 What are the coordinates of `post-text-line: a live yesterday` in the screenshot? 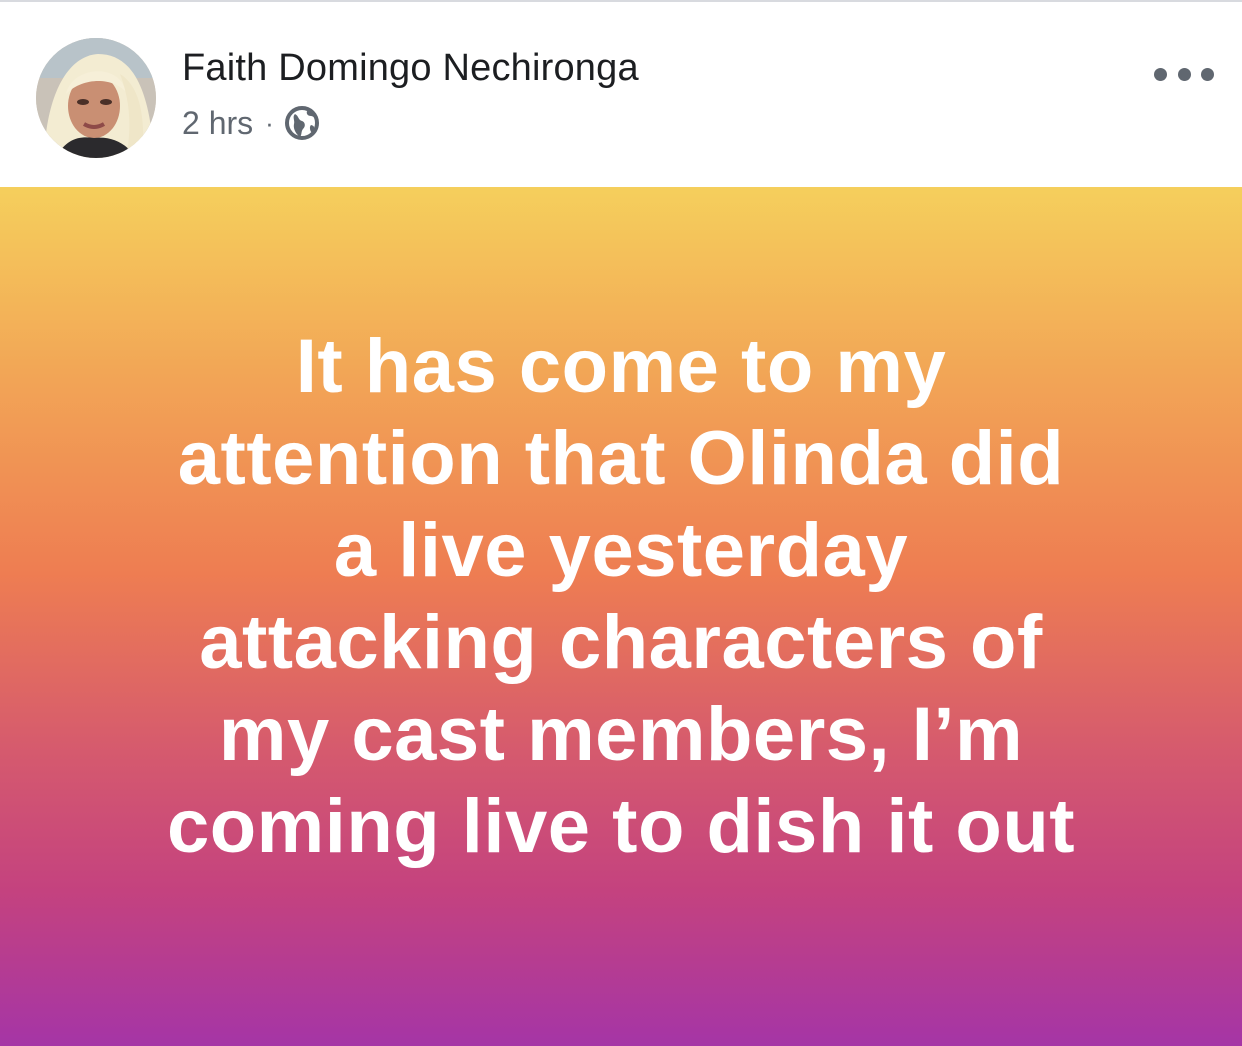 It's located at (621, 550).